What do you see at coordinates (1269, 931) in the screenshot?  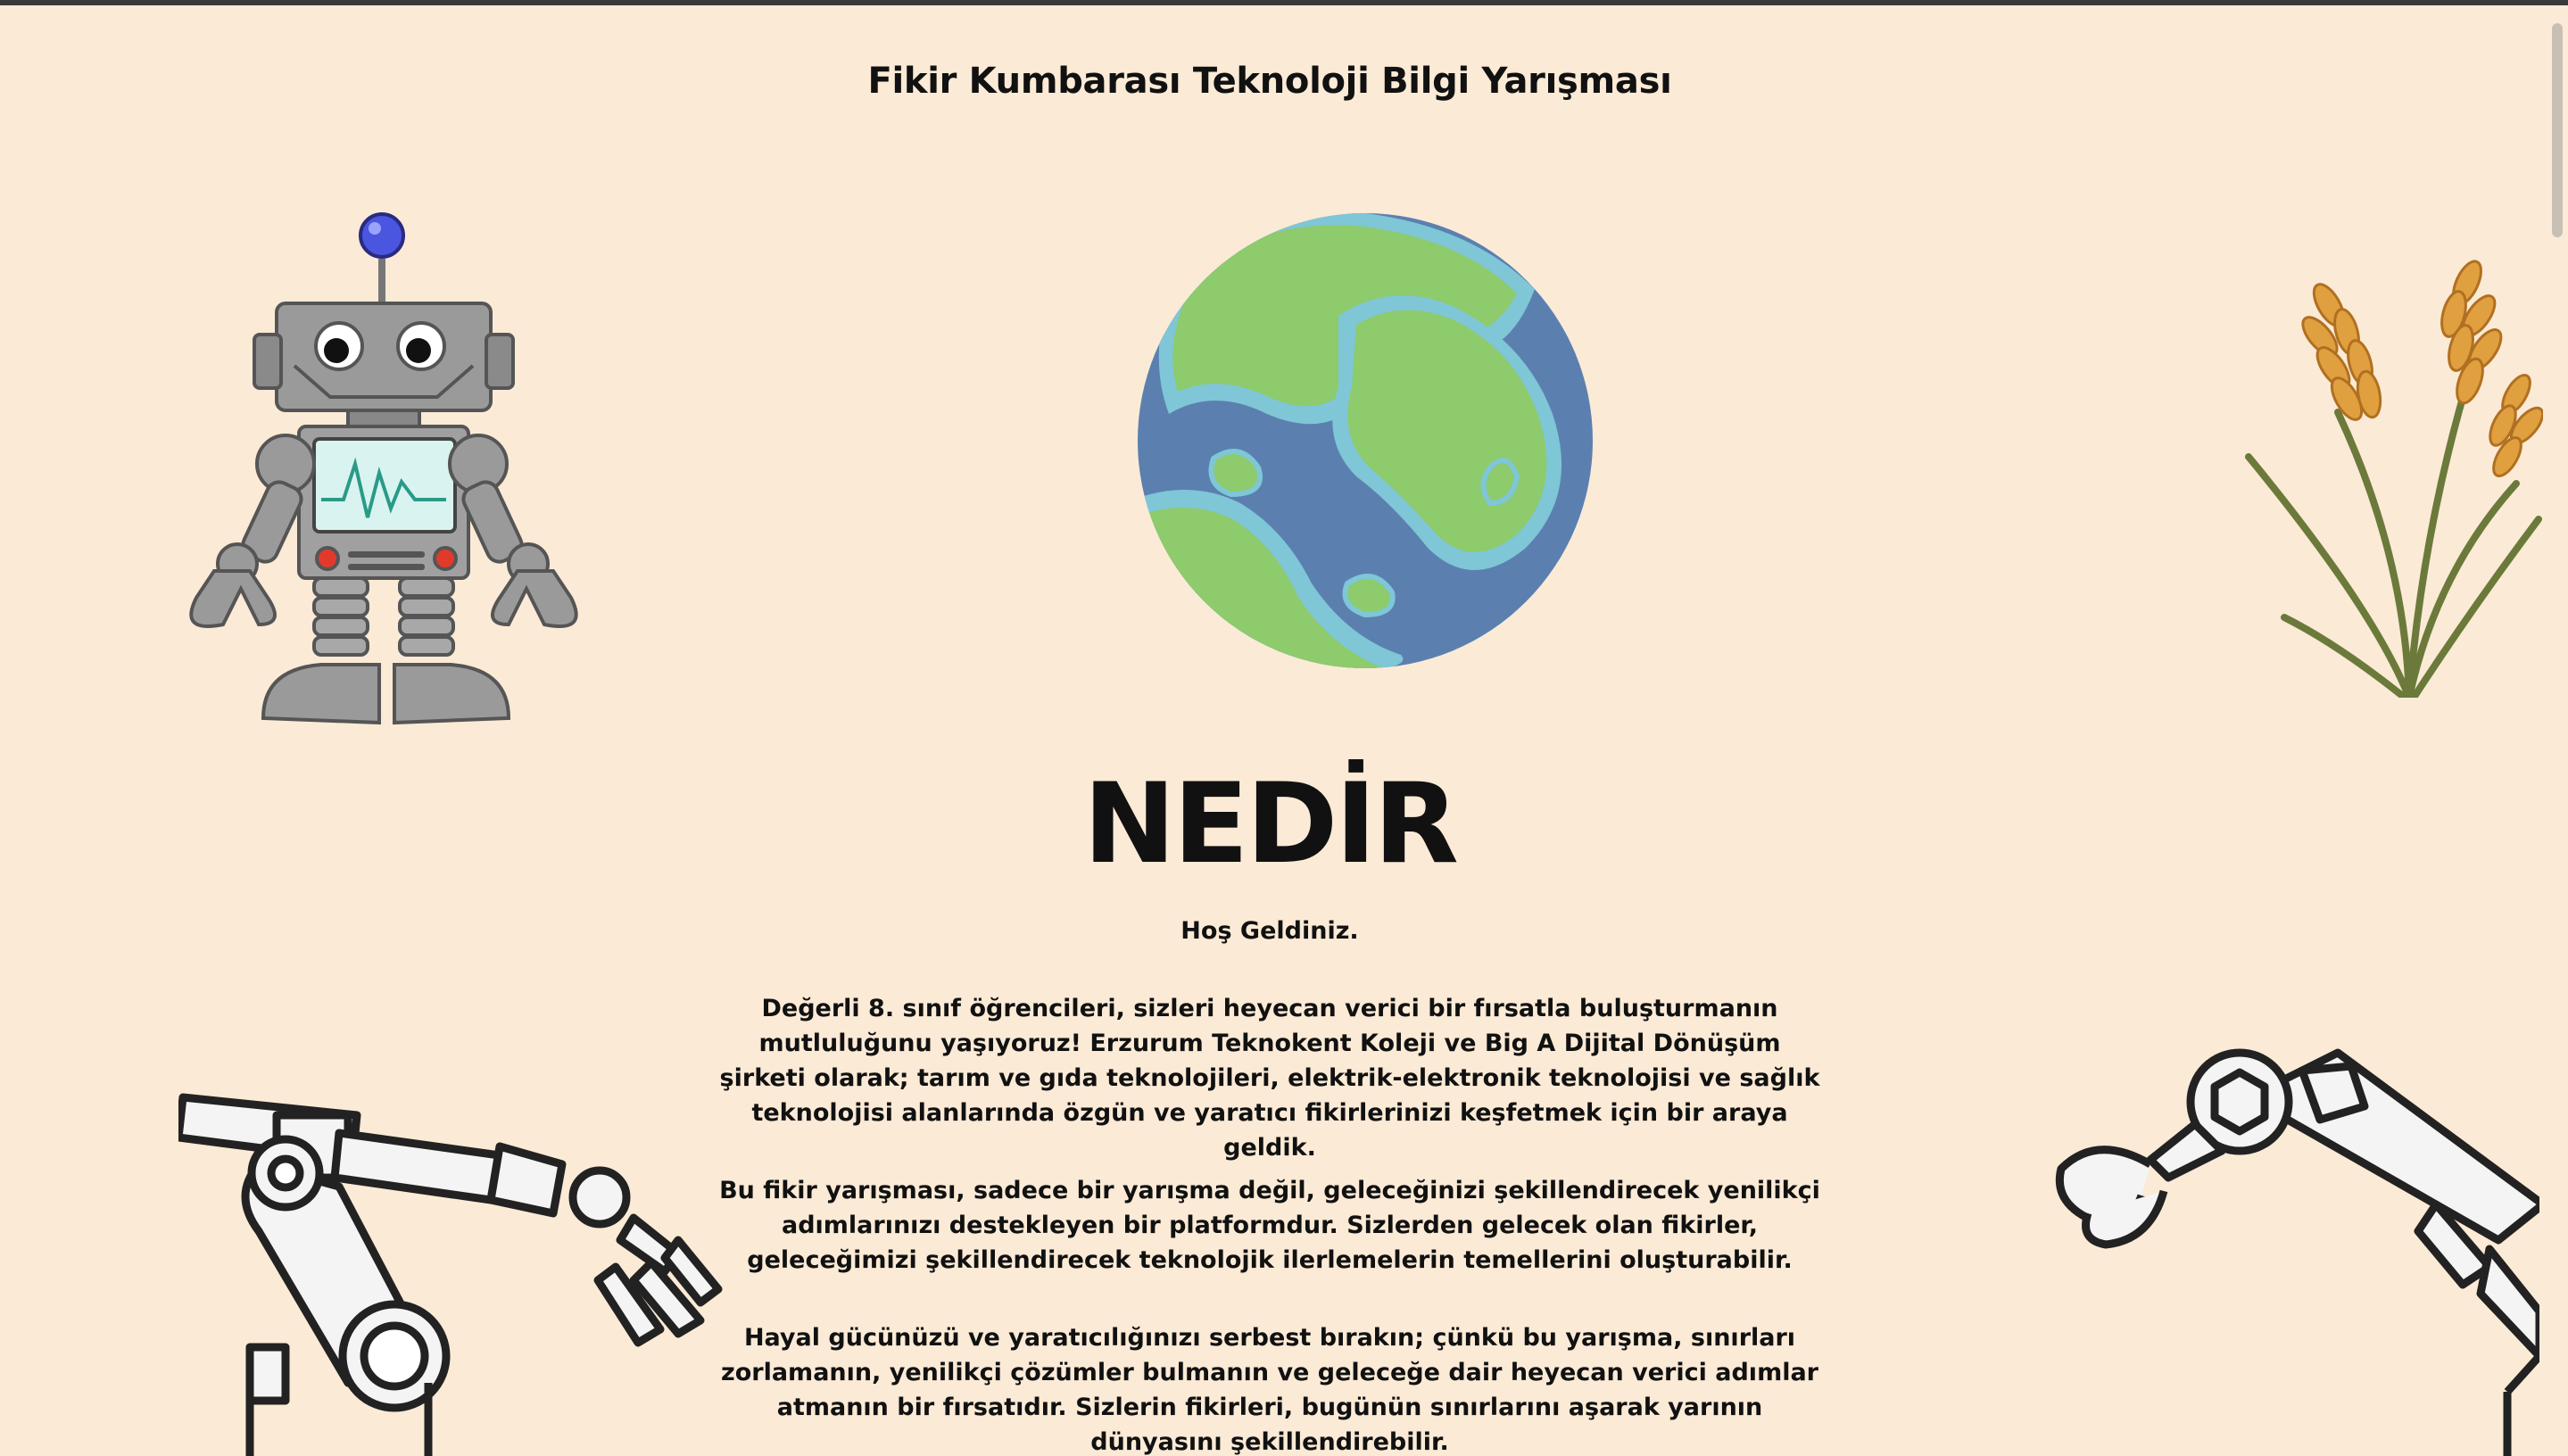 I see `welcome-text: Hoş Geldiniz.` at bounding box center [1269, 931].